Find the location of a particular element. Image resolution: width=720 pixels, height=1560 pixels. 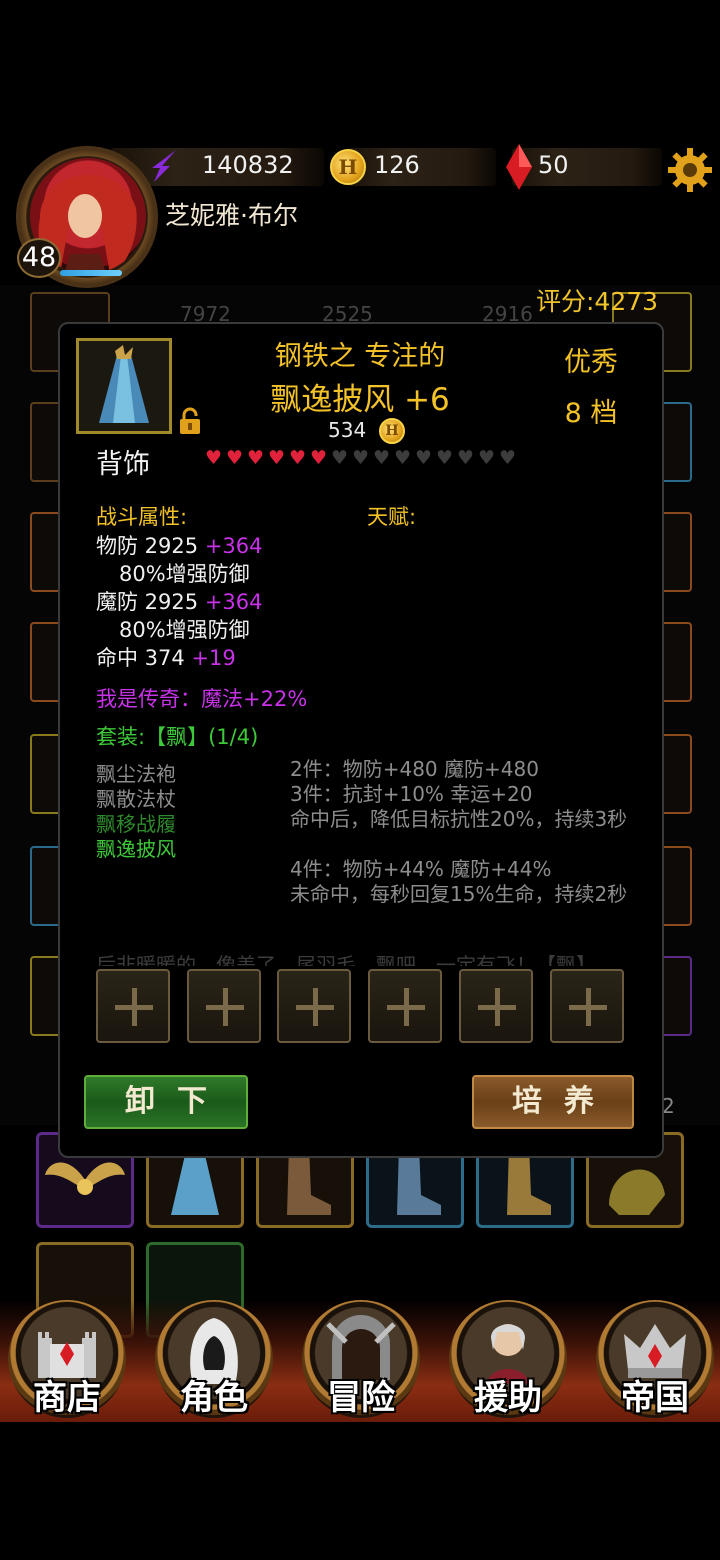

item-price: 534 is located at coordinates (347, 430).